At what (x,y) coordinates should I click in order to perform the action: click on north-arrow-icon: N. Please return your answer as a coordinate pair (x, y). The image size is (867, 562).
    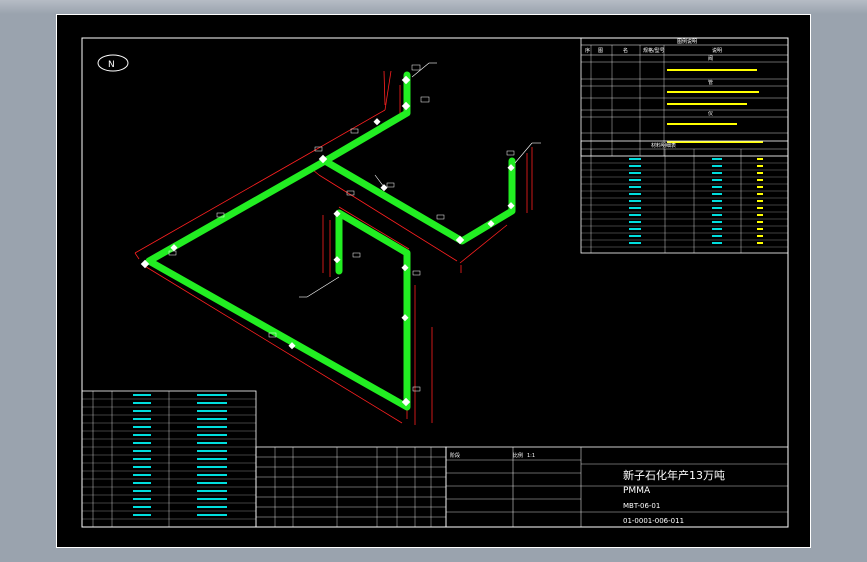
    Looking at the image, I should click on (113, 63).